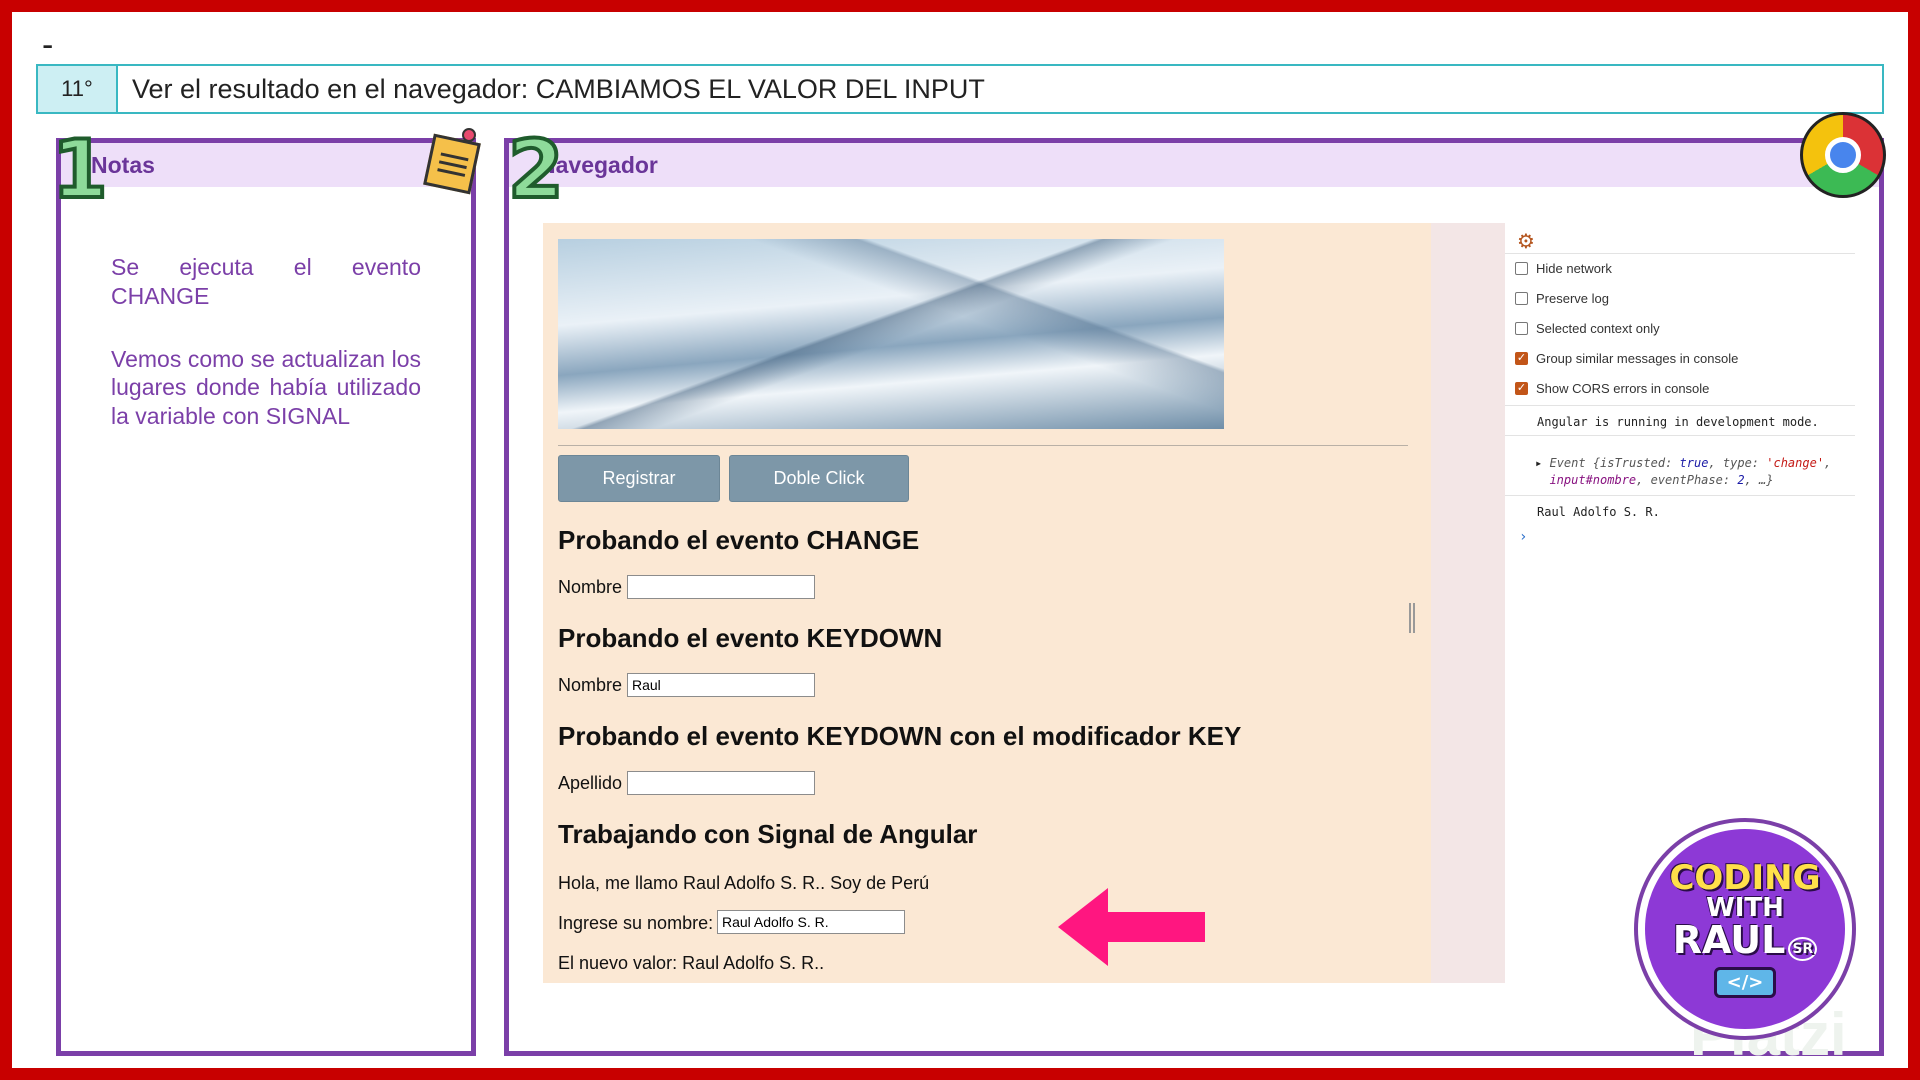 The height and width of the screenshot is (1080, 1920). I want to click on option-group-similar: ✓ Group similar messages in console, so click(1626, 358).